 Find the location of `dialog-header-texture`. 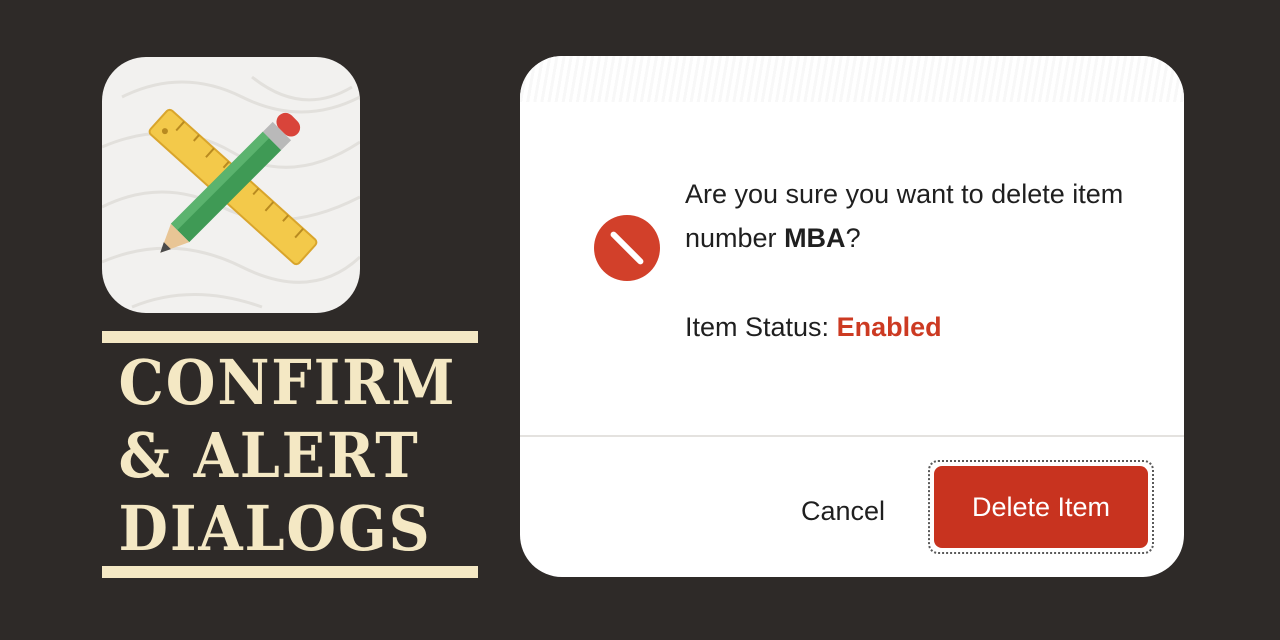

dialog-header-texture is located at coordinates (852, 79).